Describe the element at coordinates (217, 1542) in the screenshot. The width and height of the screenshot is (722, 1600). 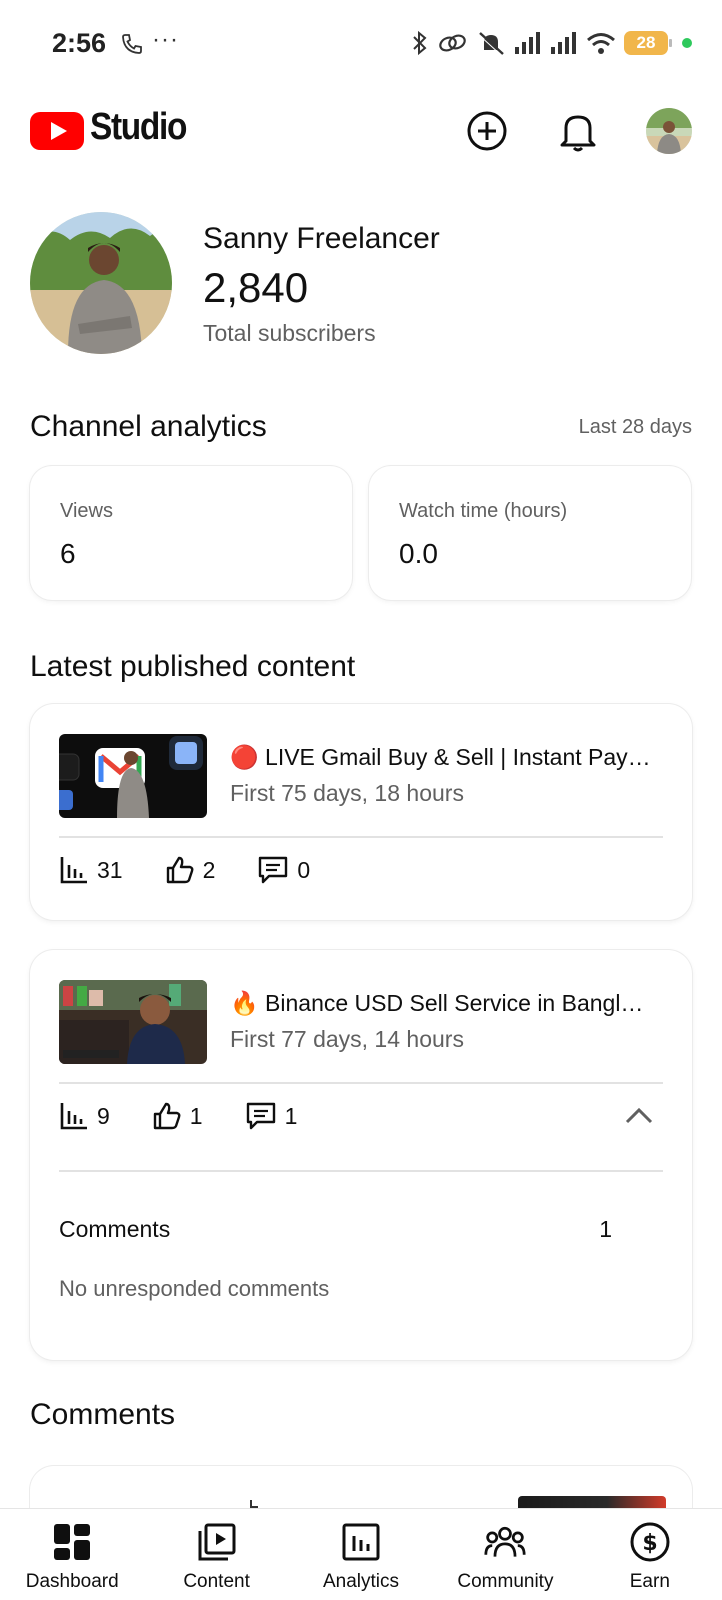
I see `content-icon` at that location.